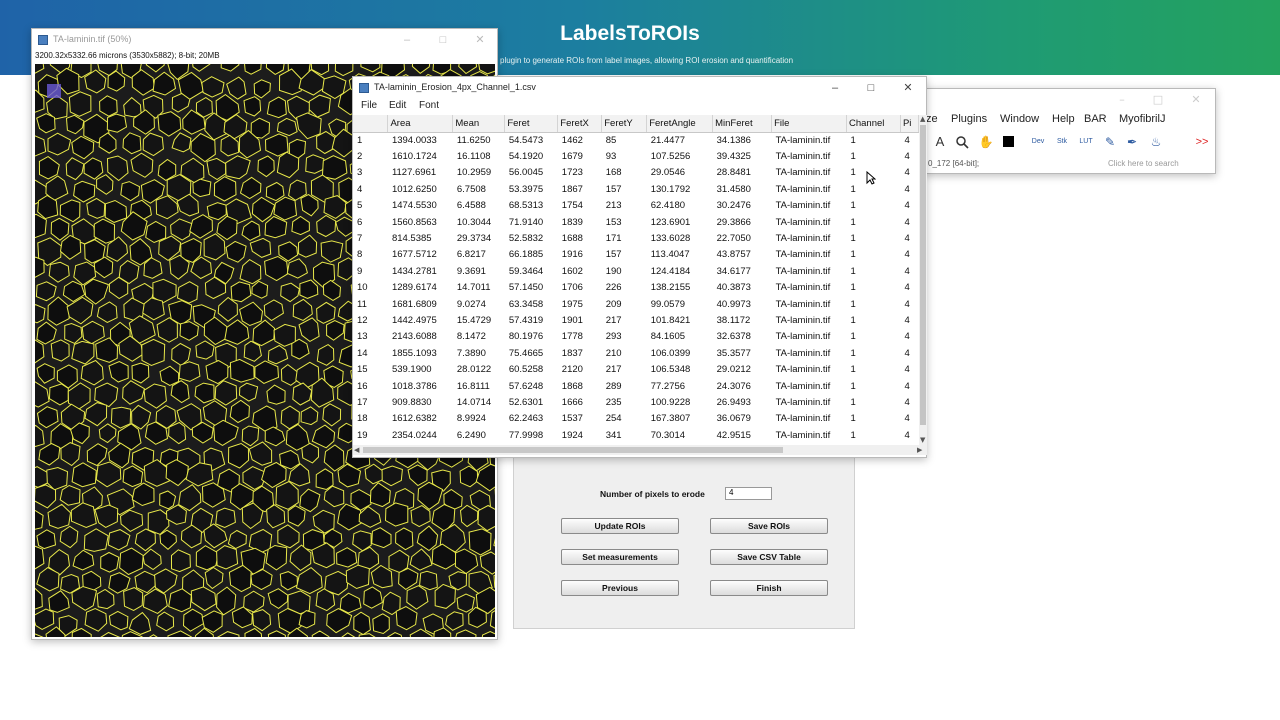 The width and height of the screenshot is (1280, 720). Describe the element at coordinates (572, 189) in the screenshot. I see `table-cell: 1867` at that location.